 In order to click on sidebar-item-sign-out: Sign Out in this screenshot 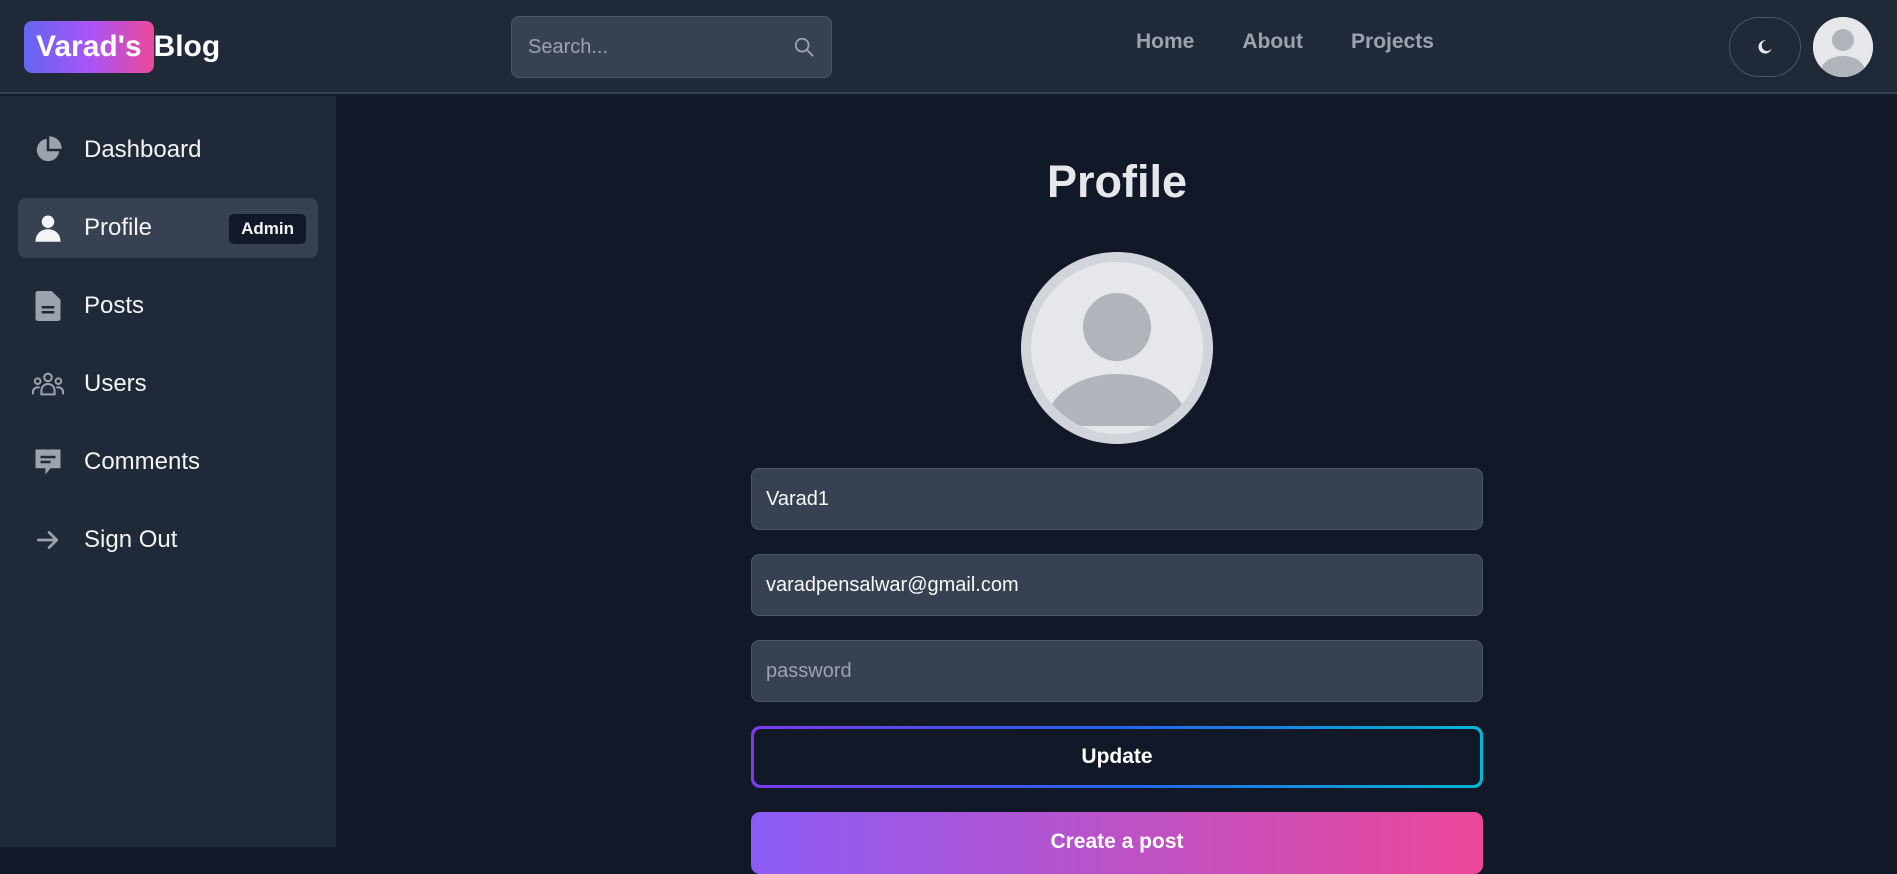, I will do `click(168, 540)`.